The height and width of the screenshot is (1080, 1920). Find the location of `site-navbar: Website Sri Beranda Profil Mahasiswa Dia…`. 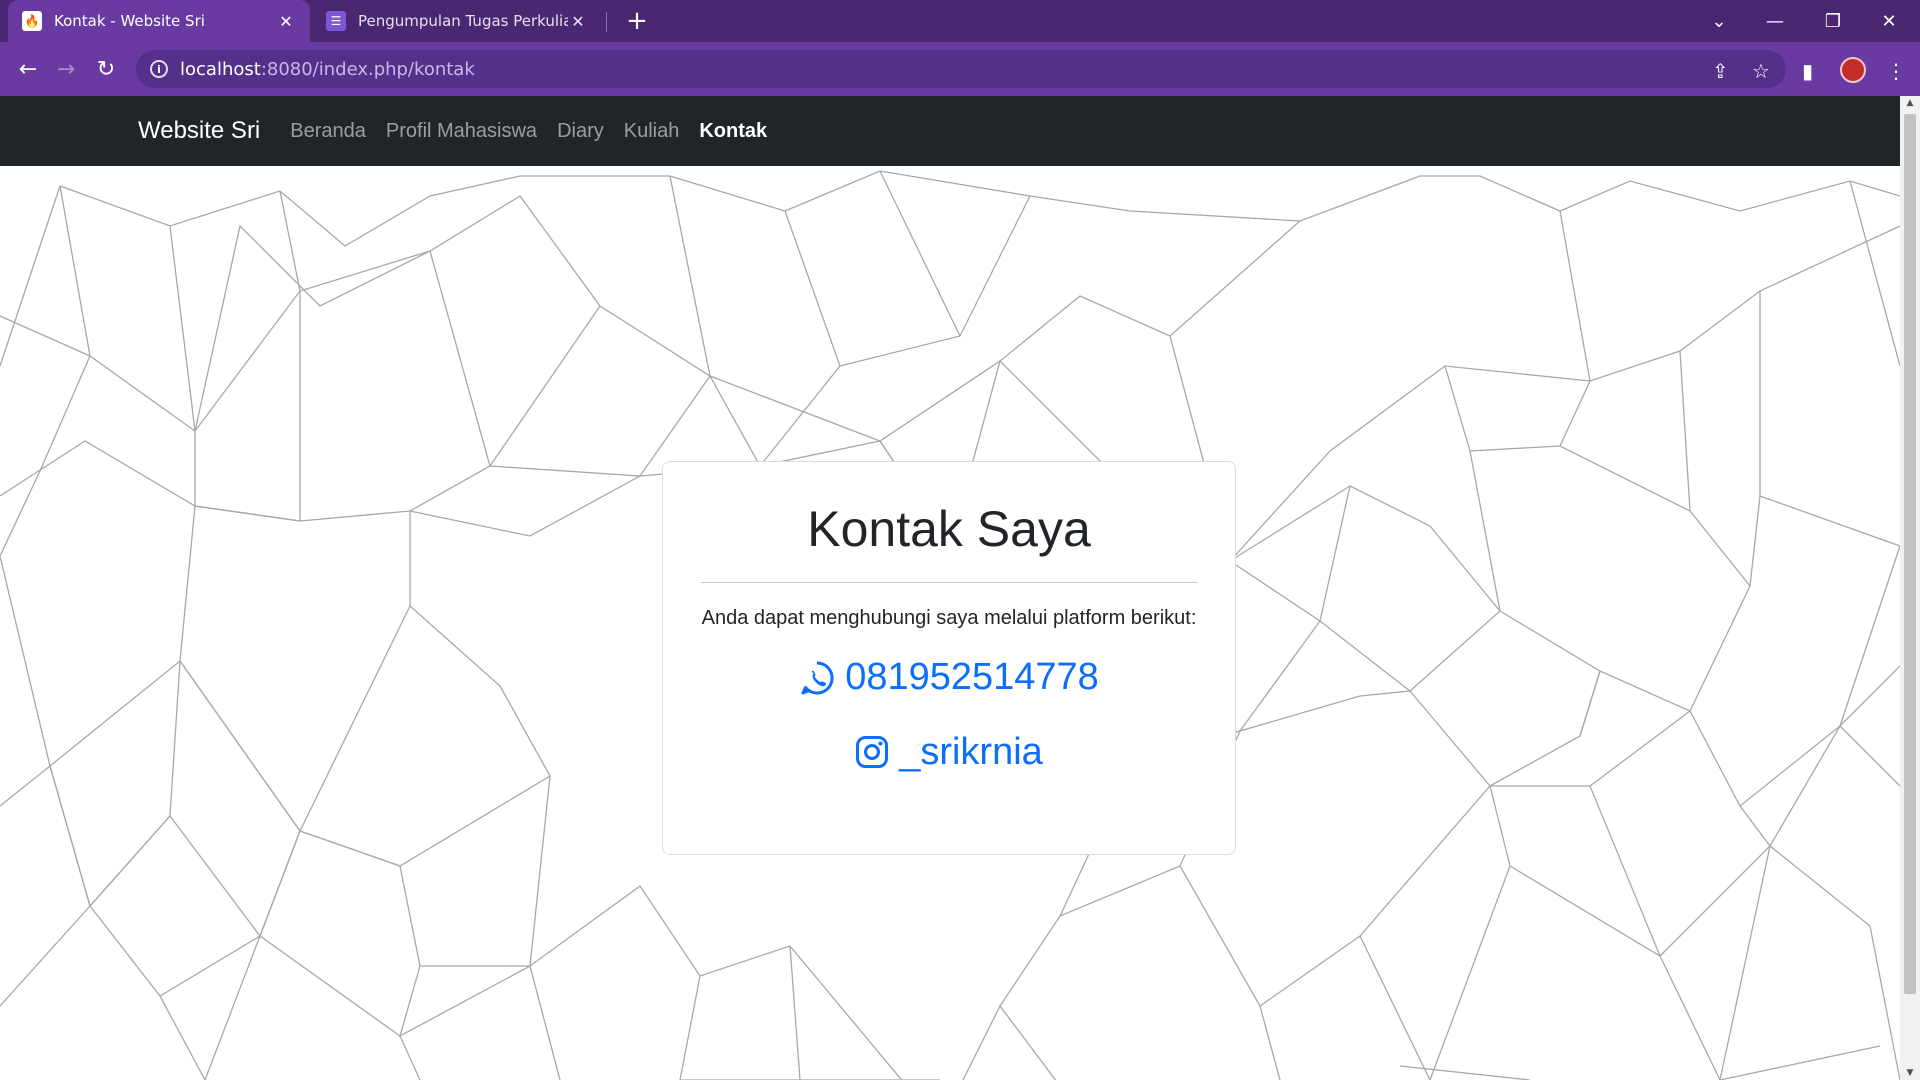

site-navbar: Website Sri Beranda Profil Mahasiswa Dia… is located at coordinates (950, 131).